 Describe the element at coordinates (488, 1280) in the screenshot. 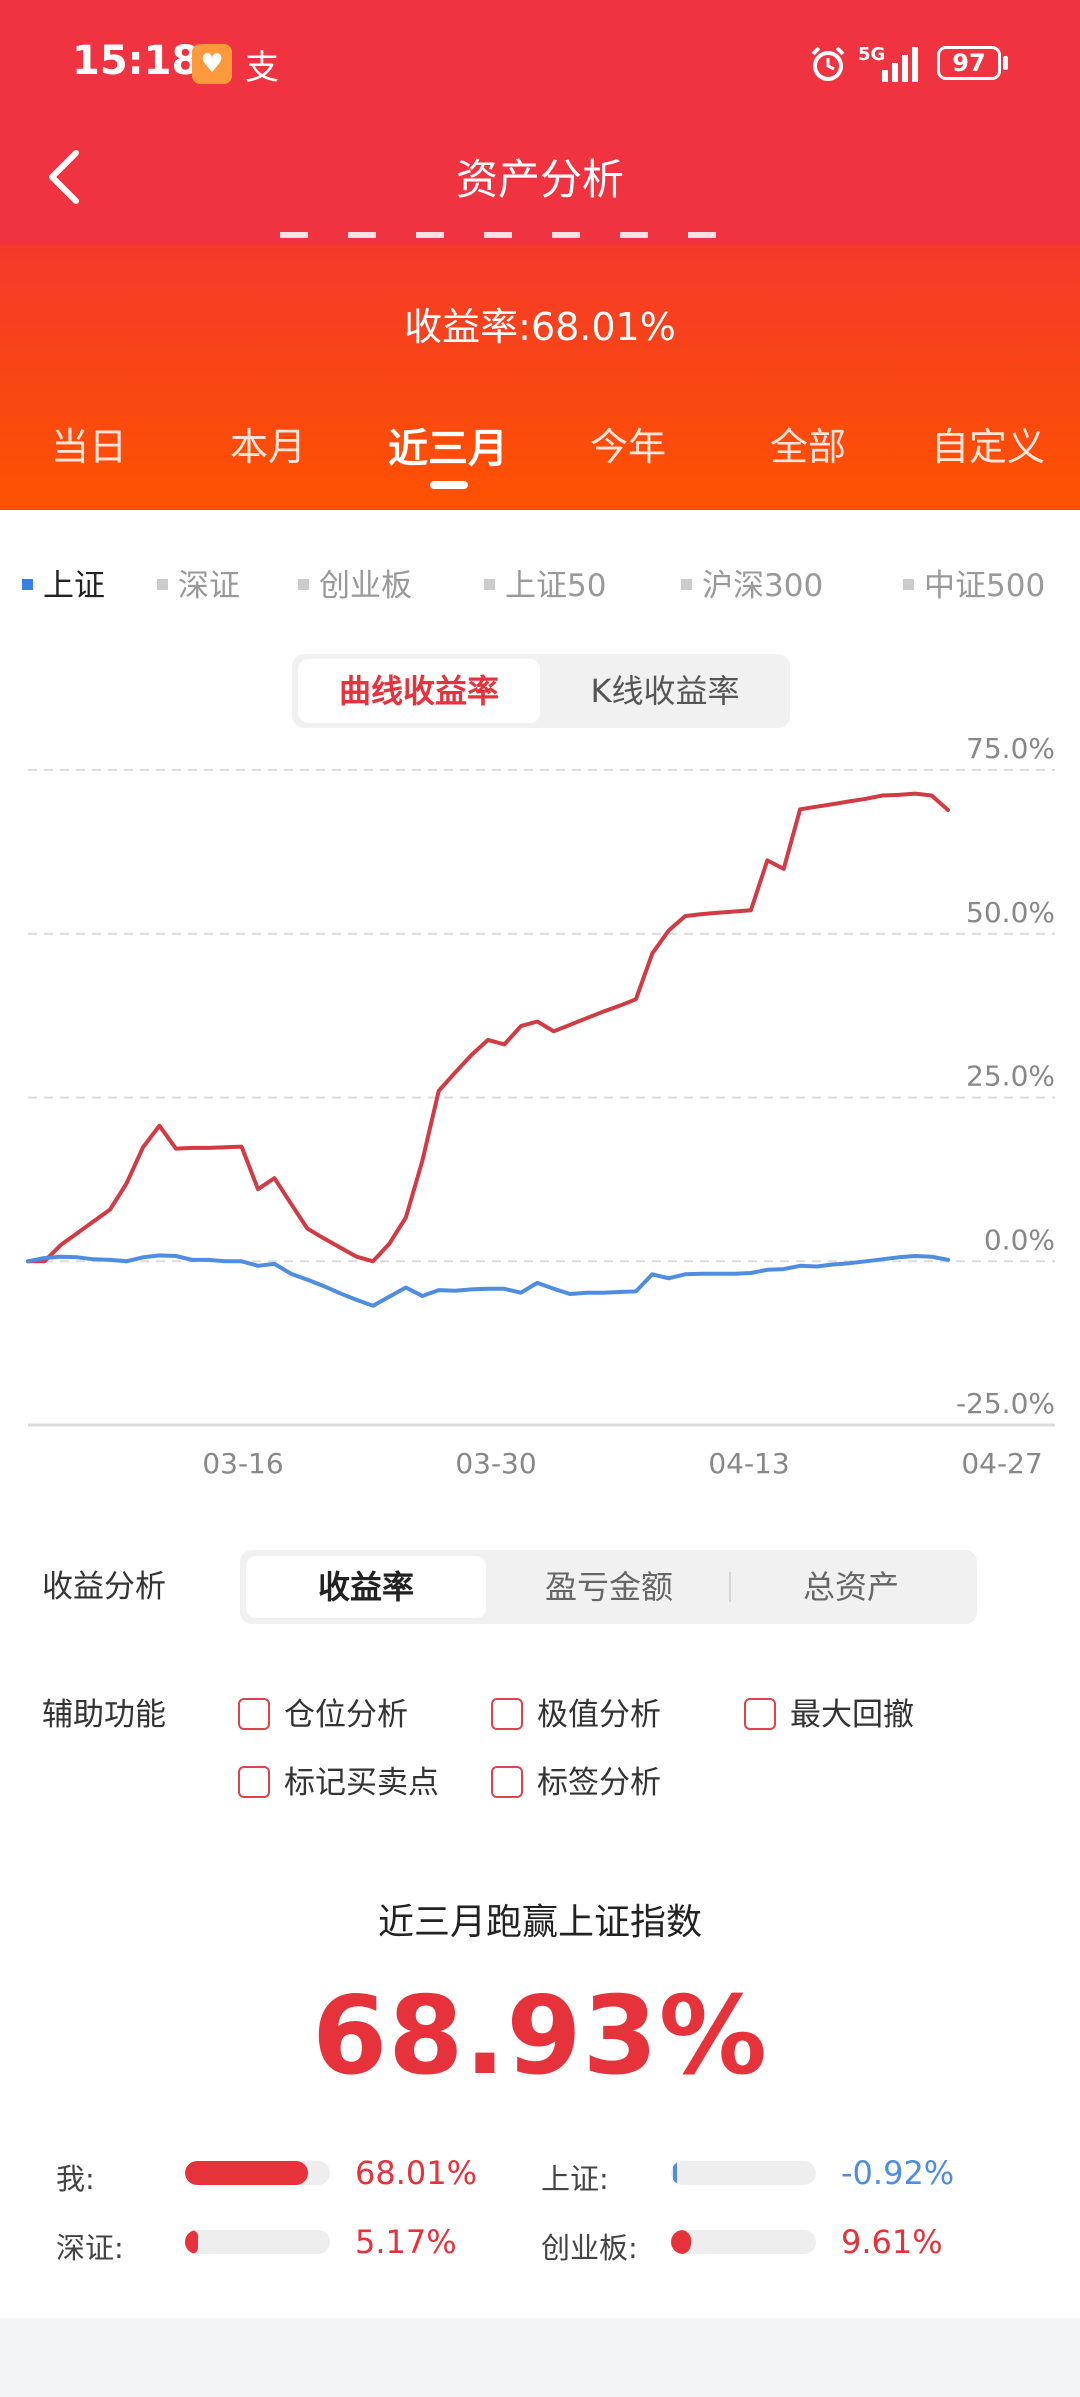

I see `series-line-index` at that location.